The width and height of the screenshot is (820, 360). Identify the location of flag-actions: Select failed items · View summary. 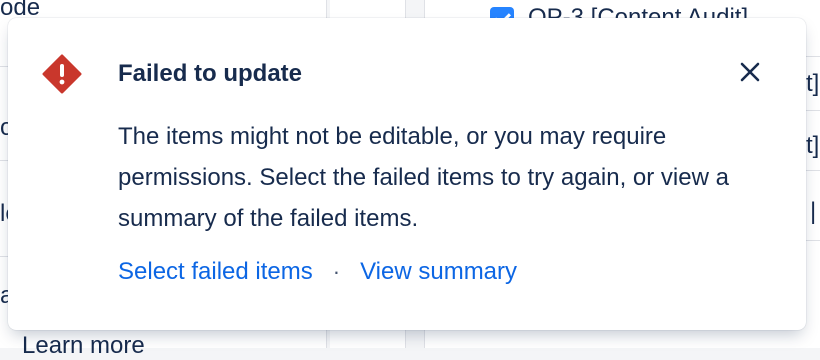
(317, 272).